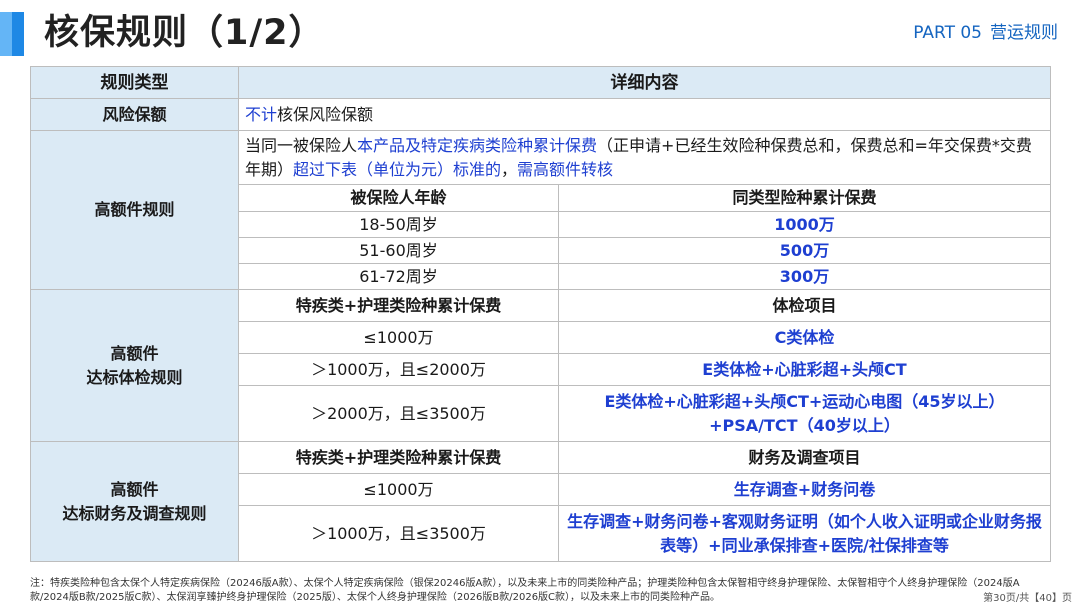 This screenshot has width=1080, height=608. Describe the element at coordinates (804, 276) in the screenshot. I see `premium-cell: 300万` at that location.